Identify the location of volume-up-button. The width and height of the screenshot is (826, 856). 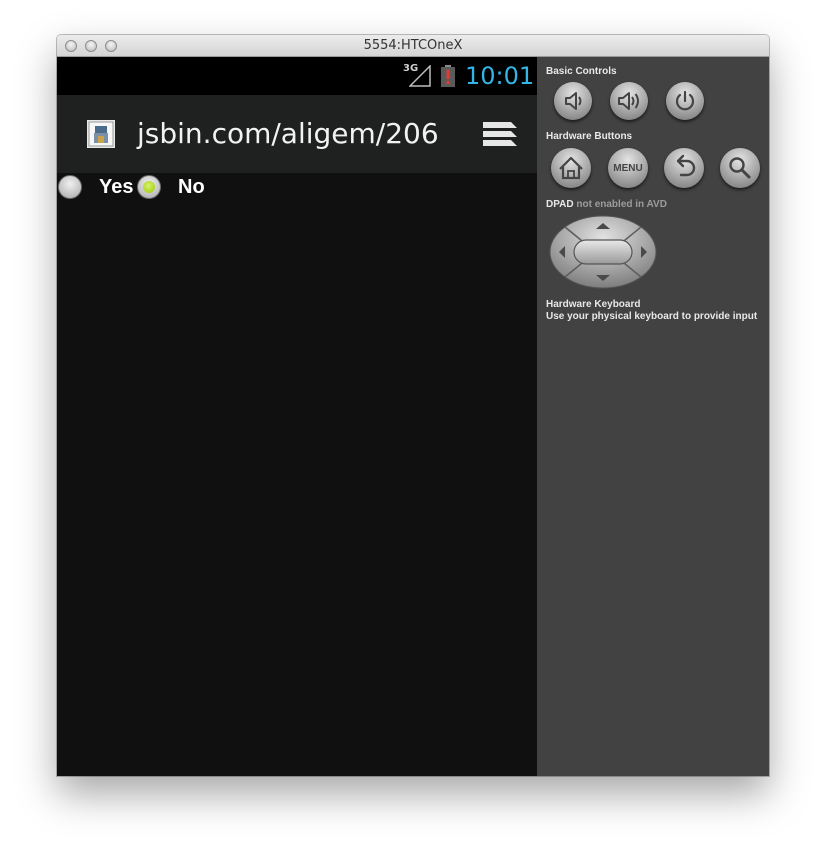
(629, 101).